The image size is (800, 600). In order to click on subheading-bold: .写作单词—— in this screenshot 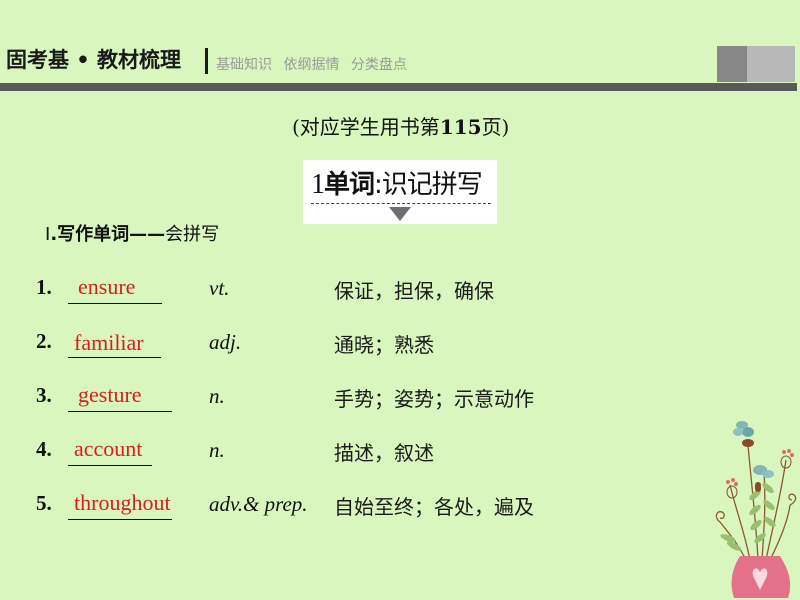, I will do `click(108, 234)`.